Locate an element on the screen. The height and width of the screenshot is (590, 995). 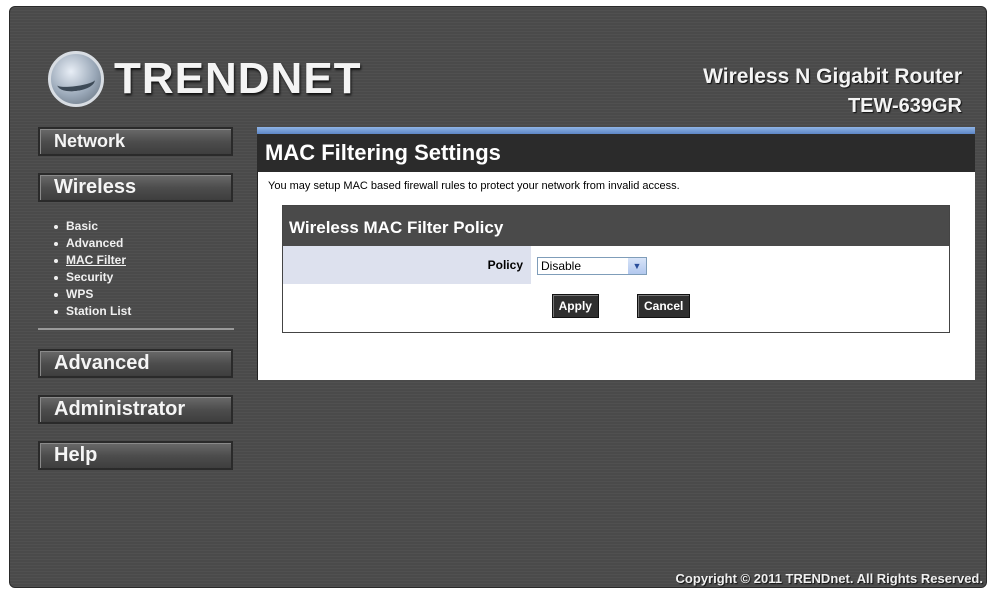
product-name: Wireless N Gigabit Router is located at coordinates (832, 76).